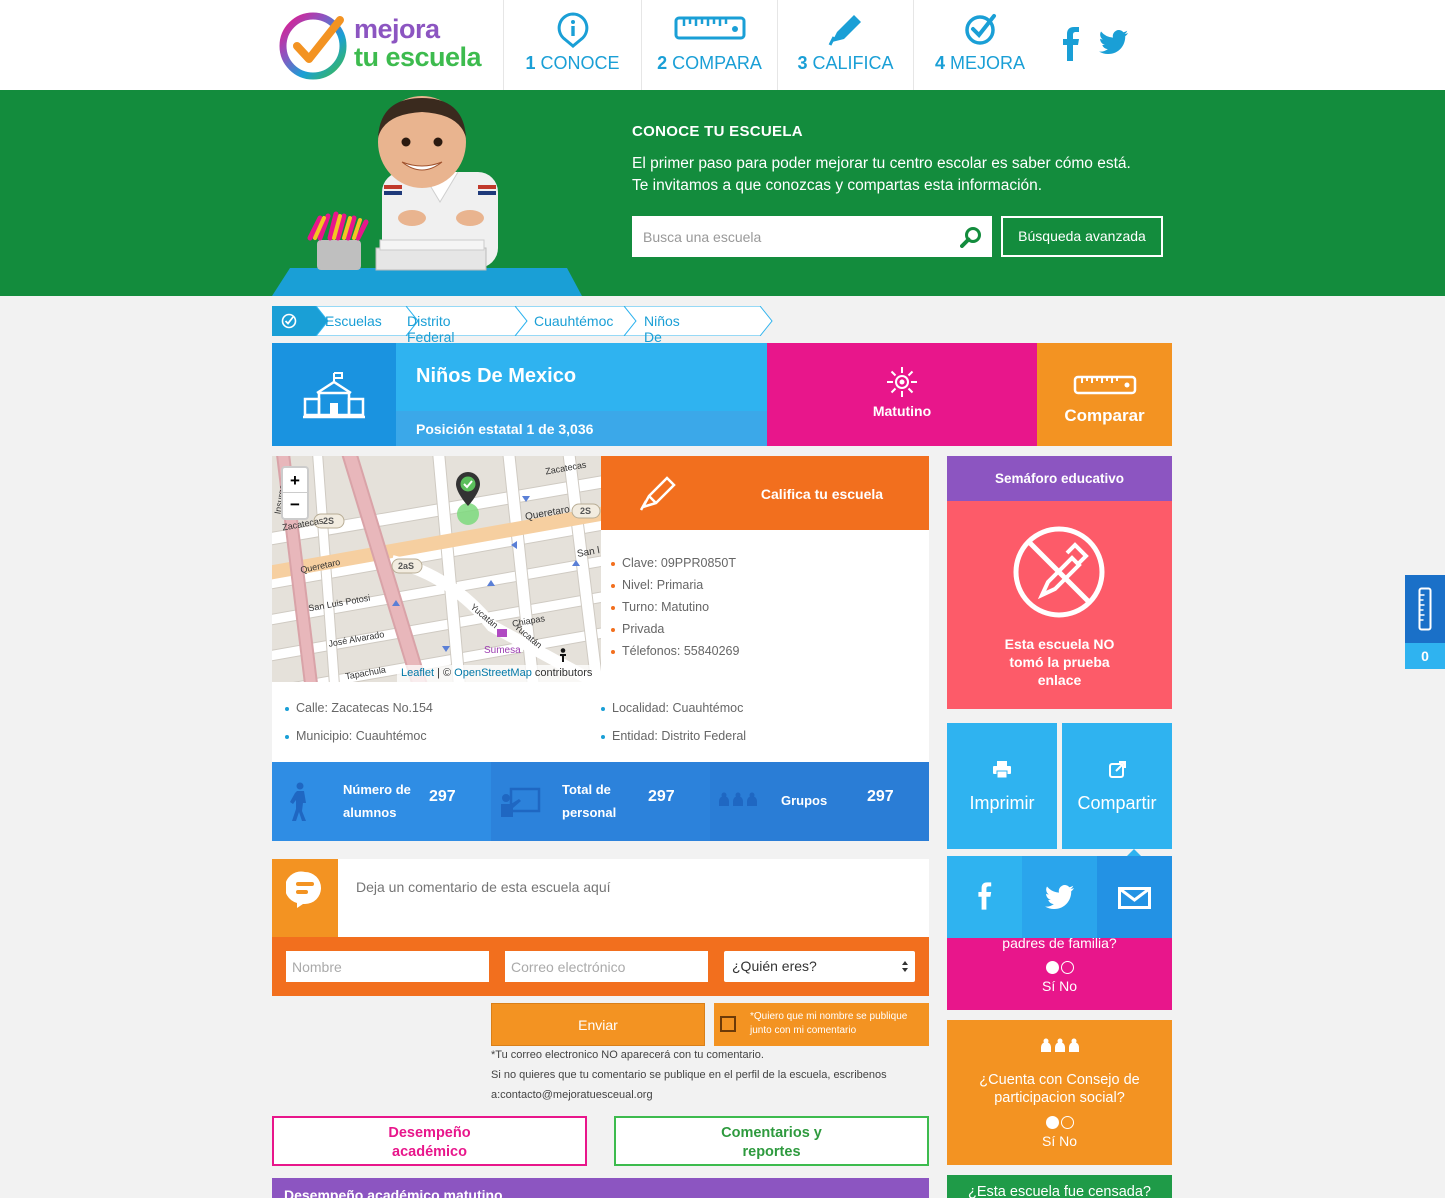 Image resolution: width=1445 pixels, height=1198 pixels. What do you see at coordinates (1425, 609) in the screenshot?
I see `compare-side-icon-tile` at bounding box center [1425, 609].